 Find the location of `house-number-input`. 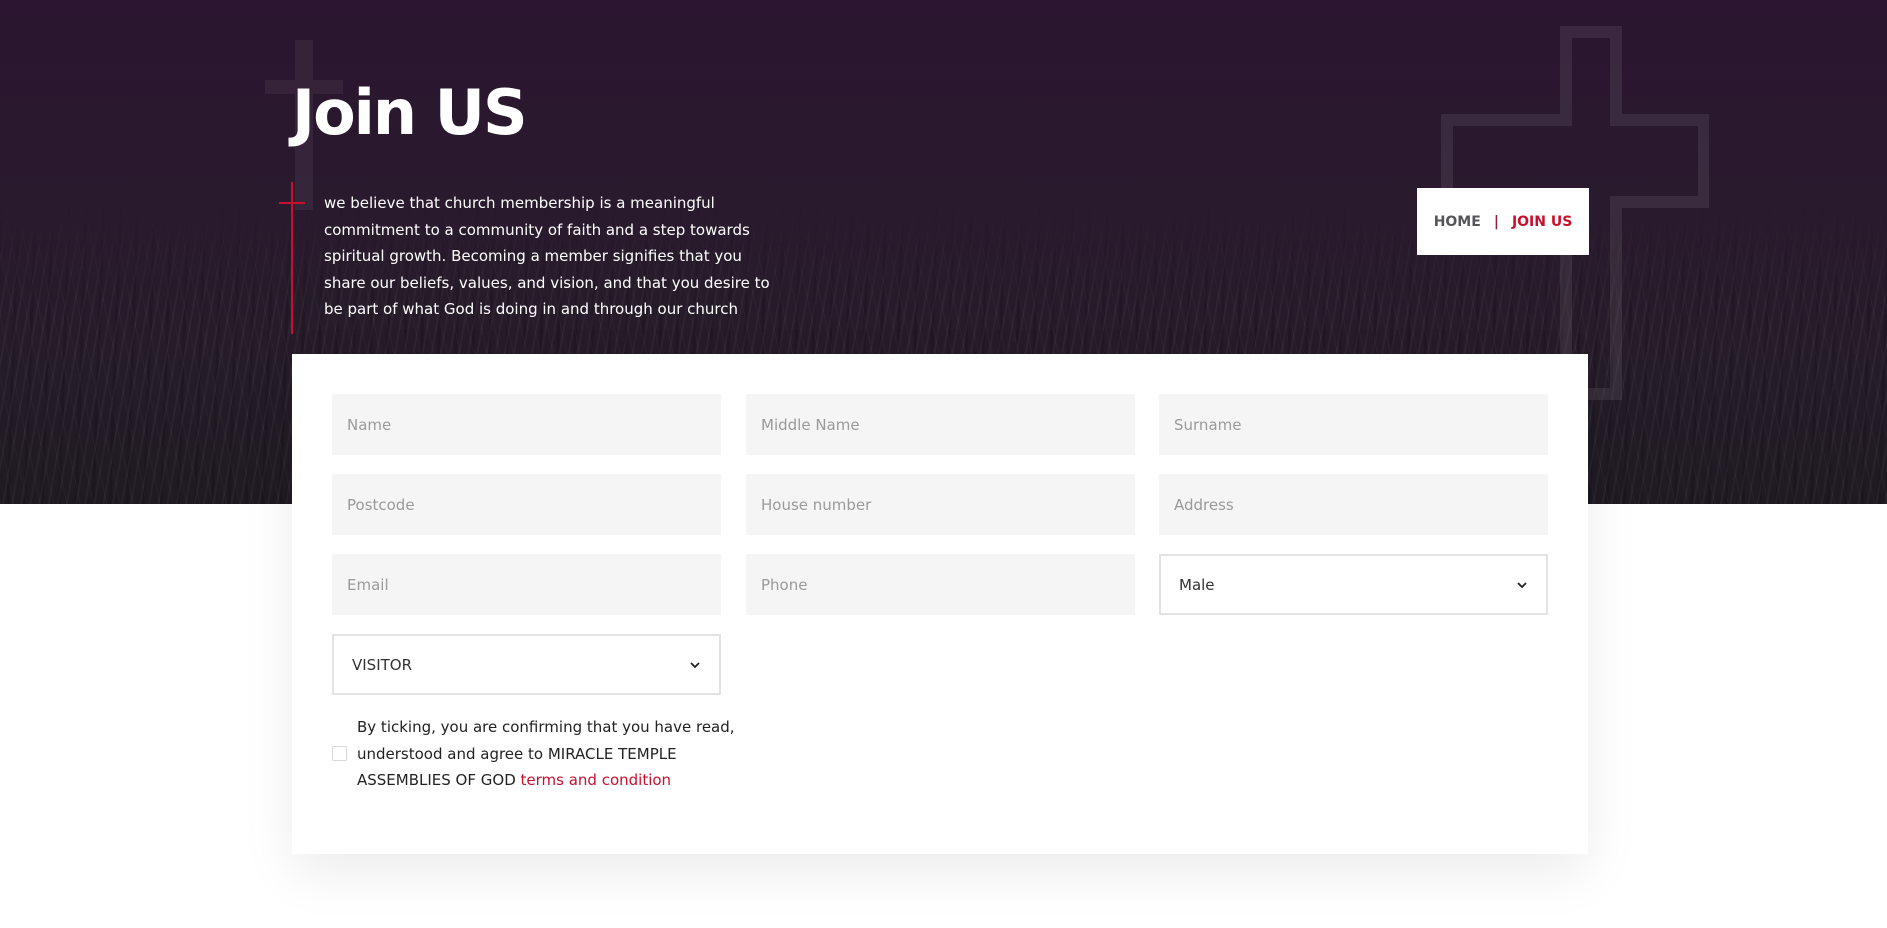

house-number-input is located at coordinates (940, 504).